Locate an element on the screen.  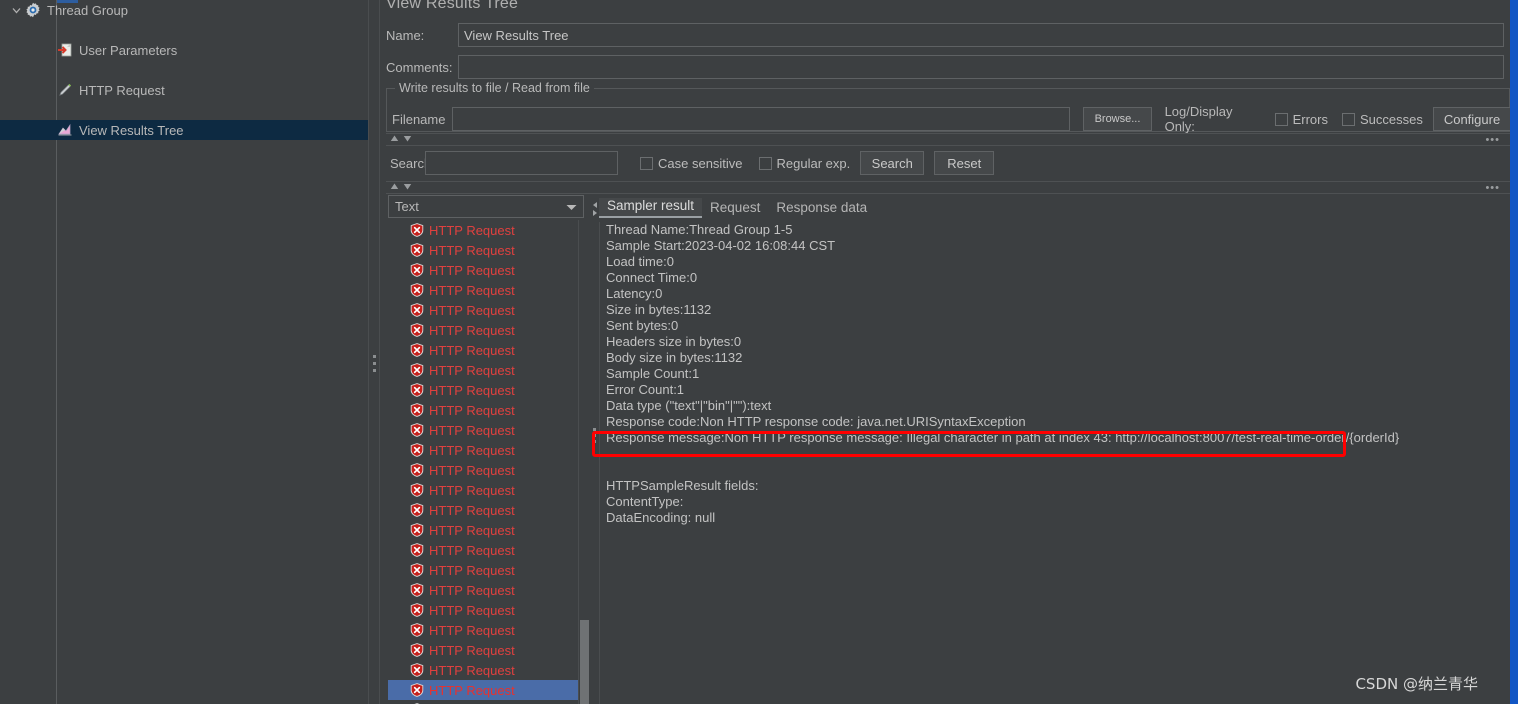
errors-checkbox: Errors is located at coordinates (1301, 119).